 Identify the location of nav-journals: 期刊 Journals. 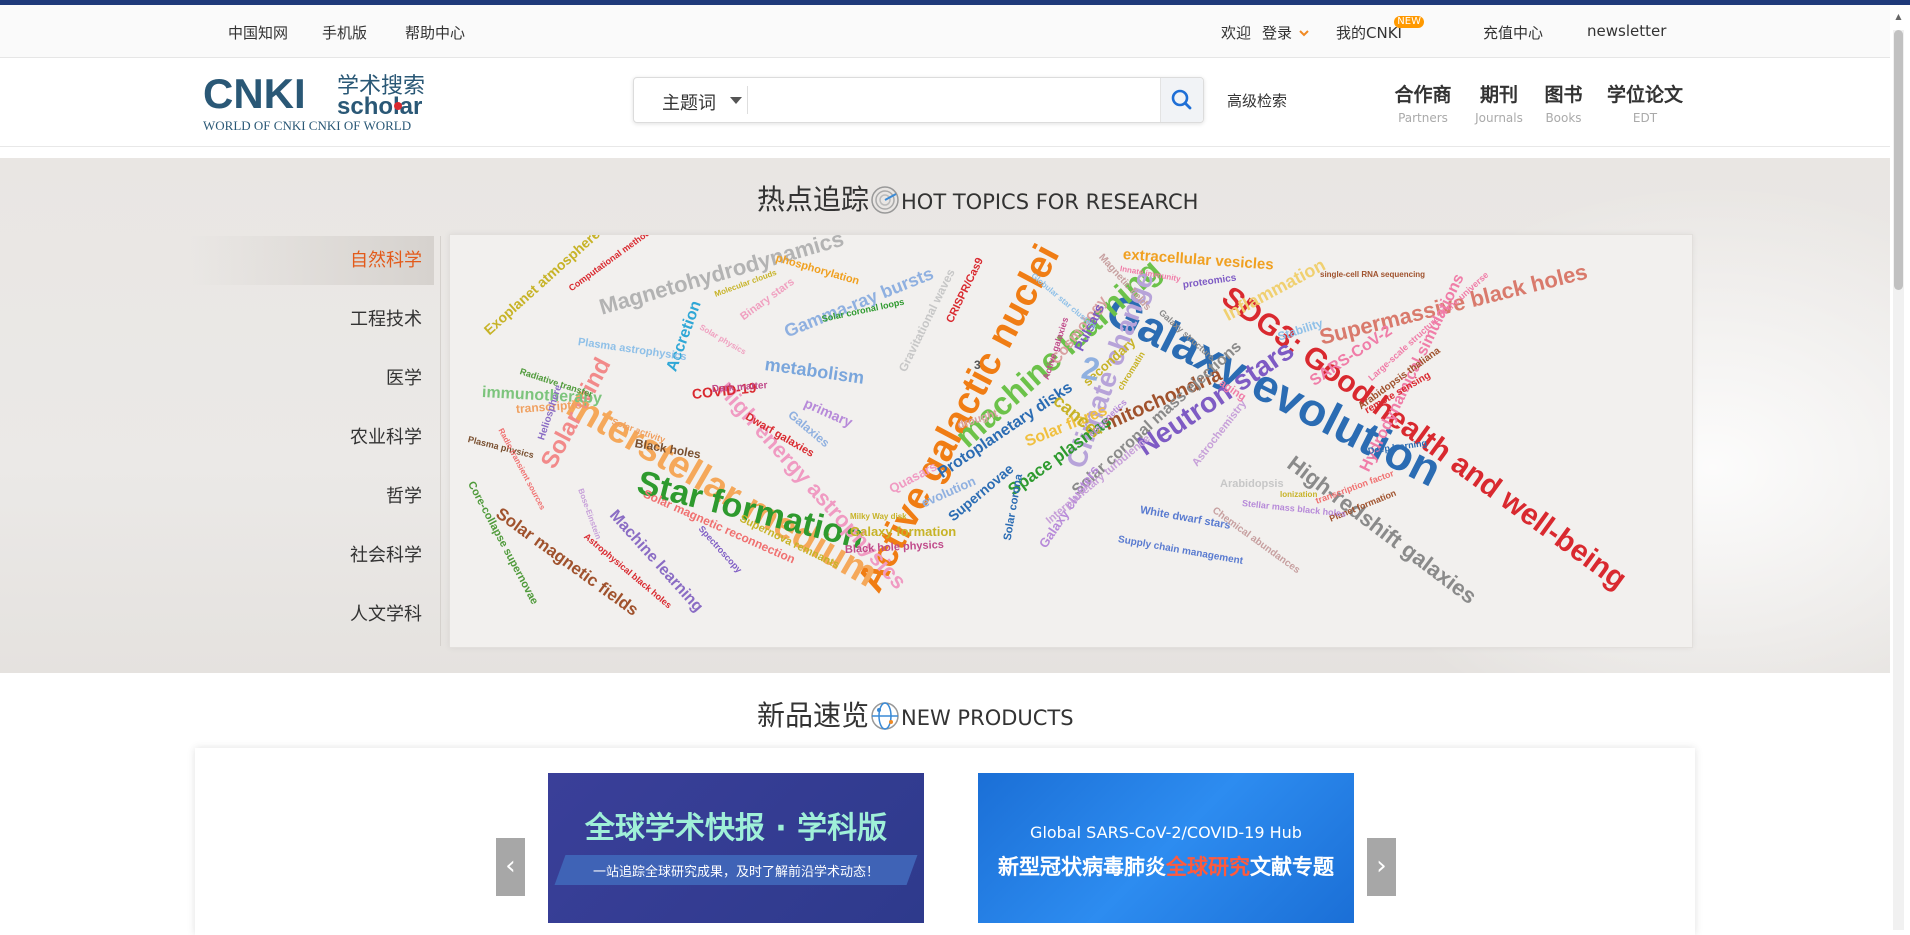
(1499, 102).